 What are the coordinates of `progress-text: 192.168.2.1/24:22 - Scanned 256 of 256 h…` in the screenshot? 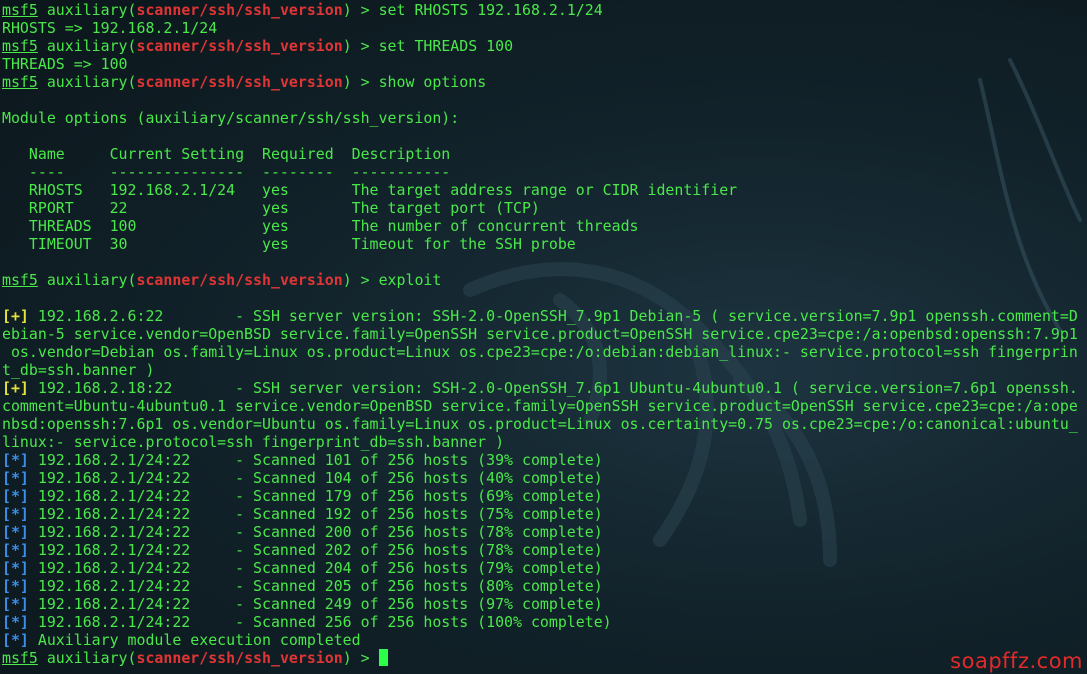 It's located at (320, 622).